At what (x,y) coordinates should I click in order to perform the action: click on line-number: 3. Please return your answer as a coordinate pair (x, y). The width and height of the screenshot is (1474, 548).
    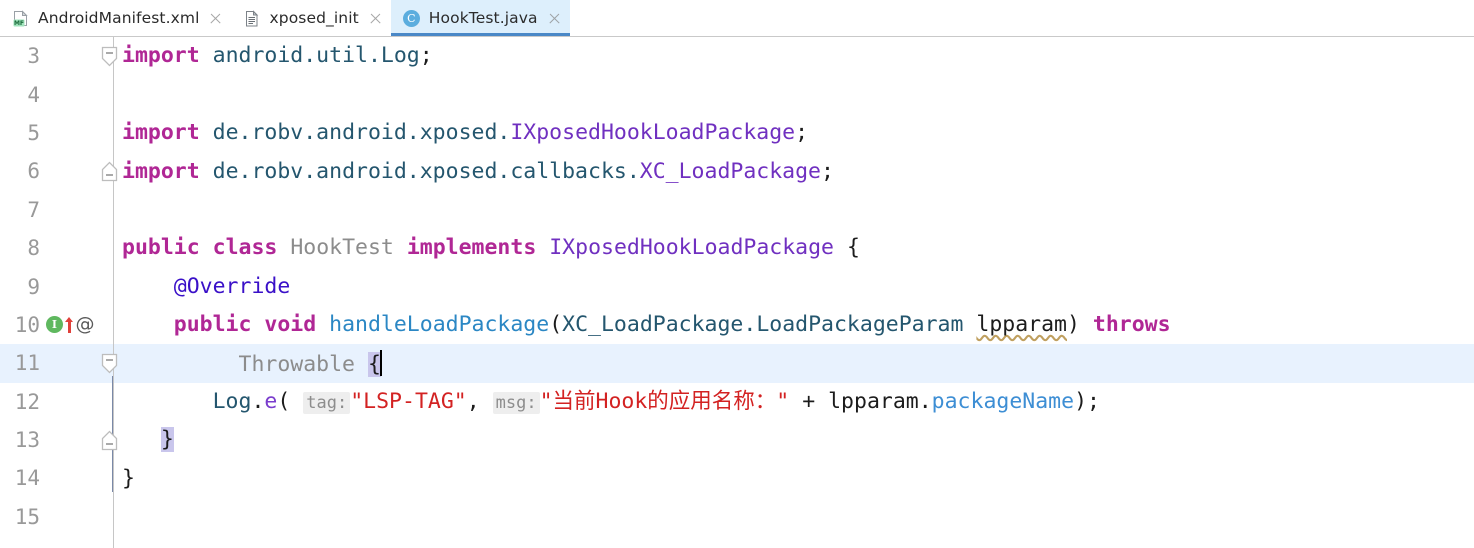
    Looking at the image, I should click on (33, 56).